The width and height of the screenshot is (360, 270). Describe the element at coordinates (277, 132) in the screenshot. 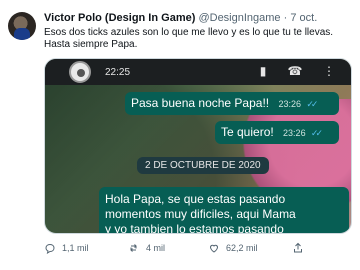

I see `chat-message-bubble: Te quiero! 23:26 ✓✓` at that location.